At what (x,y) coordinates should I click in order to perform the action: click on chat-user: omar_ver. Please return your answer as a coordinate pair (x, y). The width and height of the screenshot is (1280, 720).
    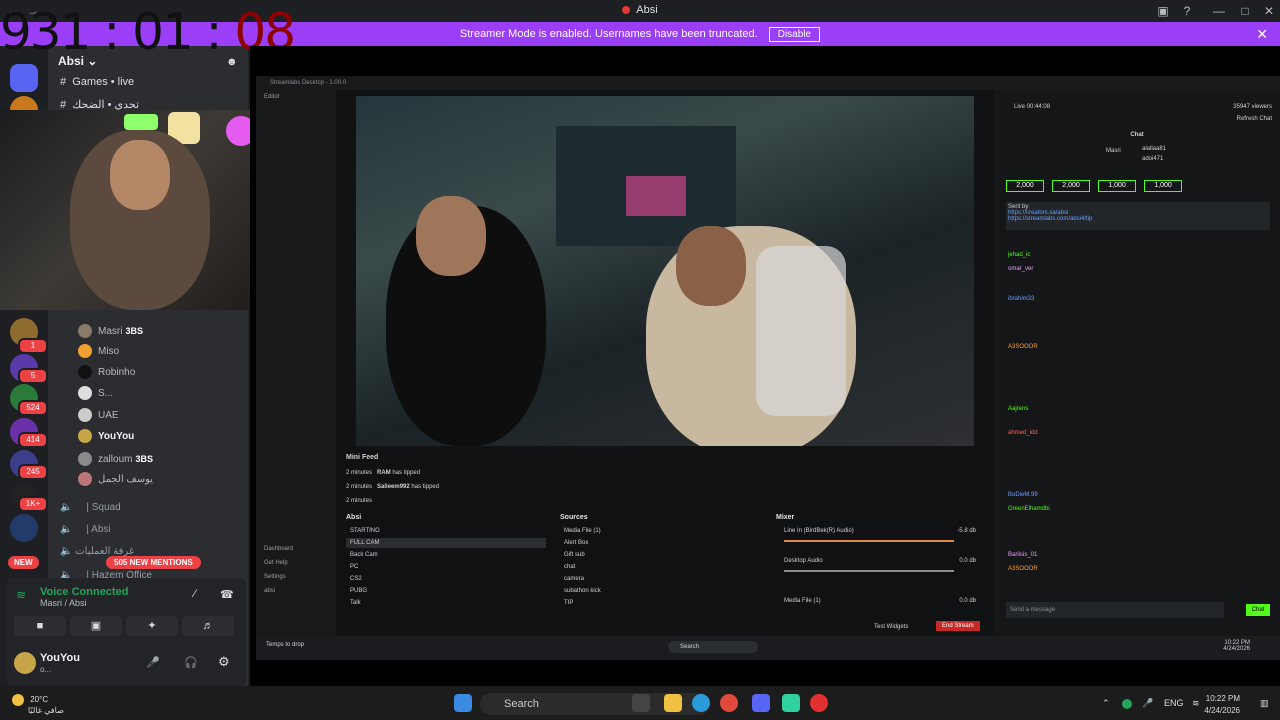
    Looking at the image, I should click on (1020, 269).